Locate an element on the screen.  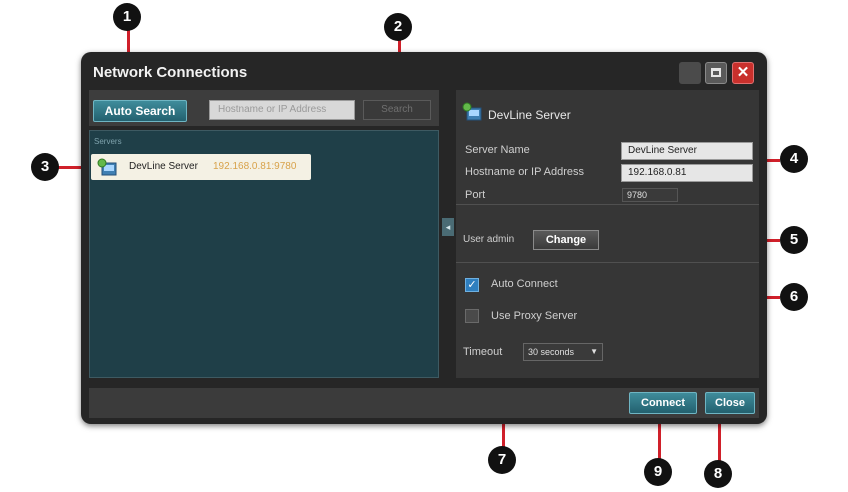
marker-2: 2 is located at coordinates (398, 27).